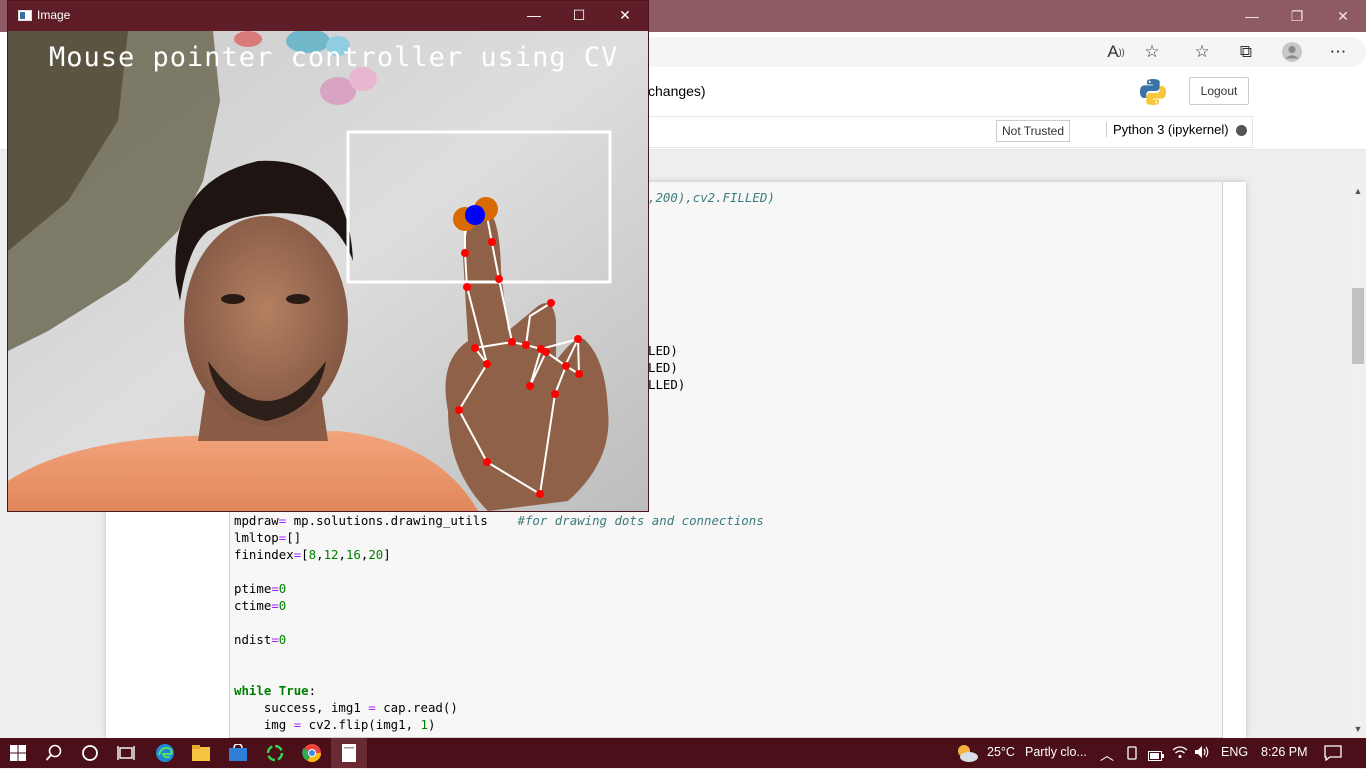 This screenshot has width=1366, height=769. Describe the element at coordinates (1358, 729) in the screenshot. I see `scroll-down-icon: ▼` at that location.